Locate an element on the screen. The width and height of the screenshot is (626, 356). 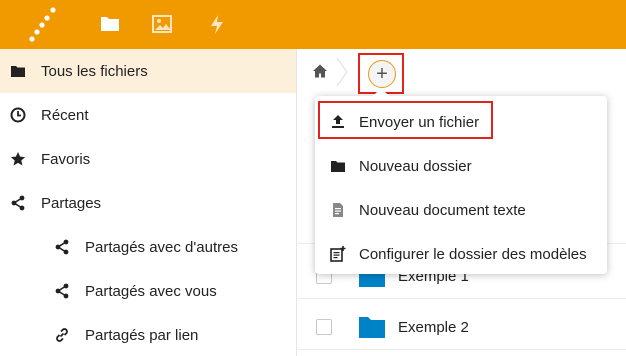
menu-item-configure-templates: Configurer le dossier des modèles is located at coordinates (461, 254).